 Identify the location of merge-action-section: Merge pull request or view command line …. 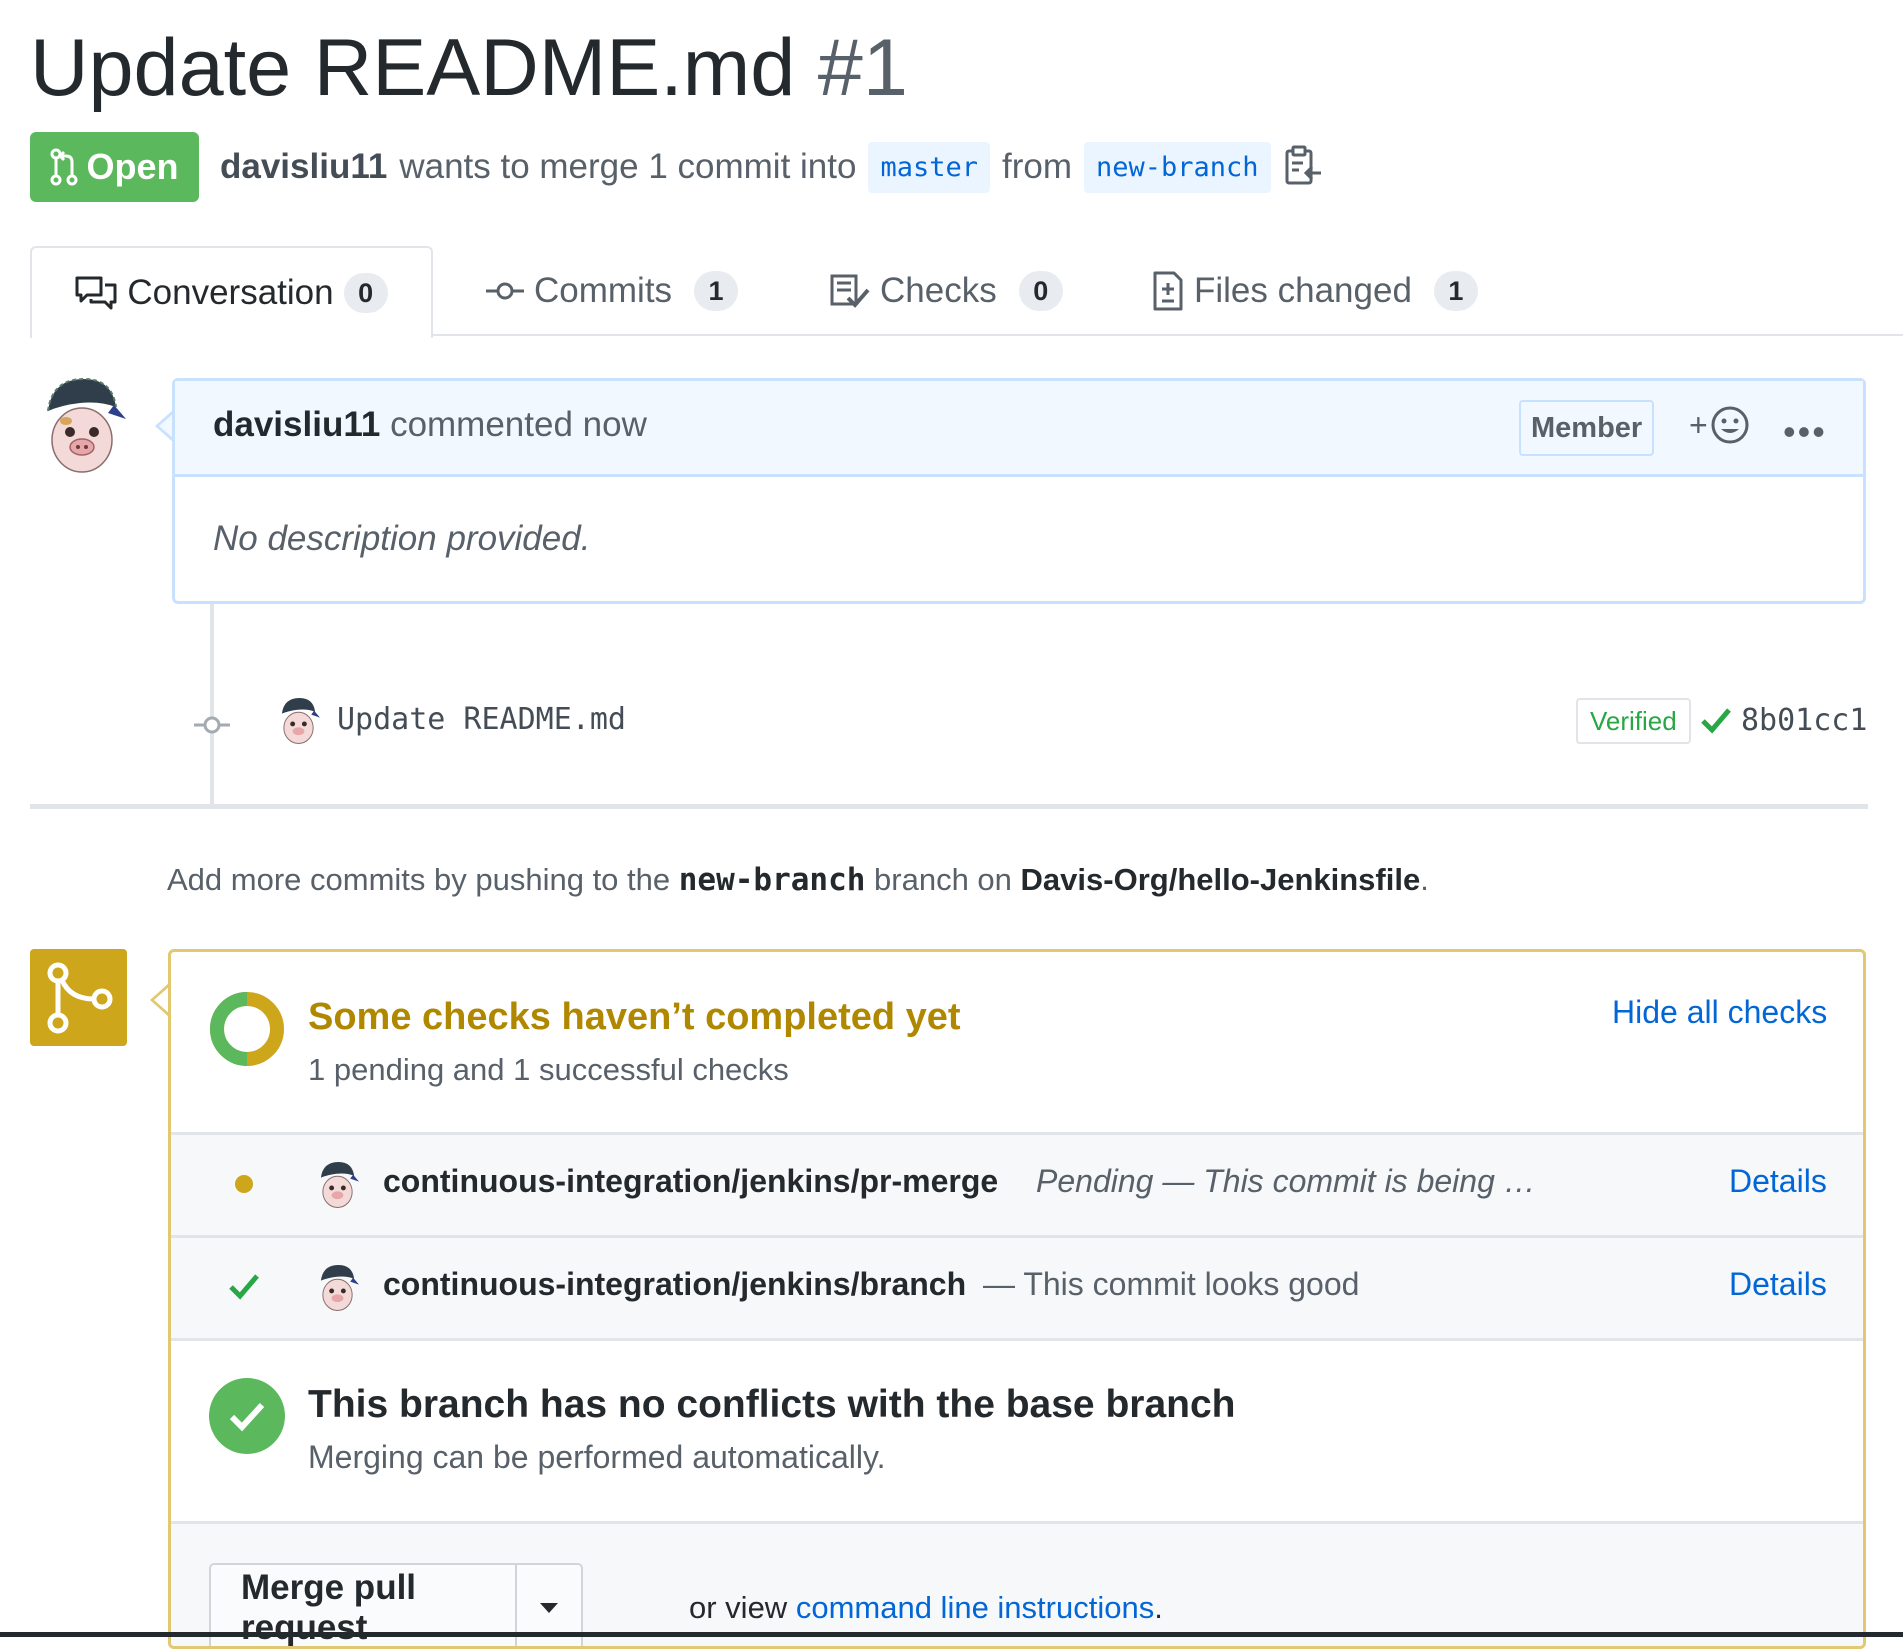
(1017, 1583).